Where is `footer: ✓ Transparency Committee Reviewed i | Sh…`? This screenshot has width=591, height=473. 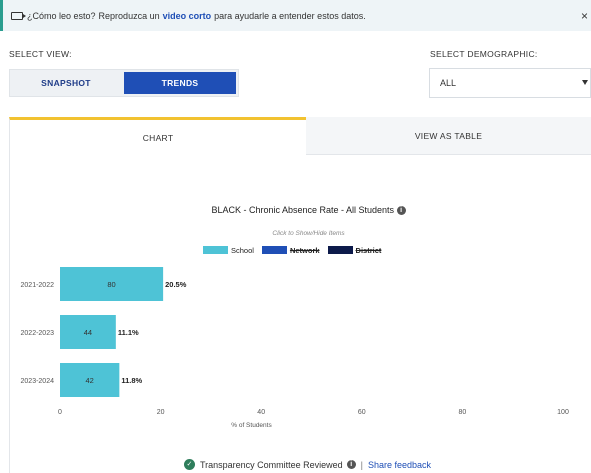
footer: ✓ Transparency Committee Reviewed i | Sh… is located at coordinates (295, 464).